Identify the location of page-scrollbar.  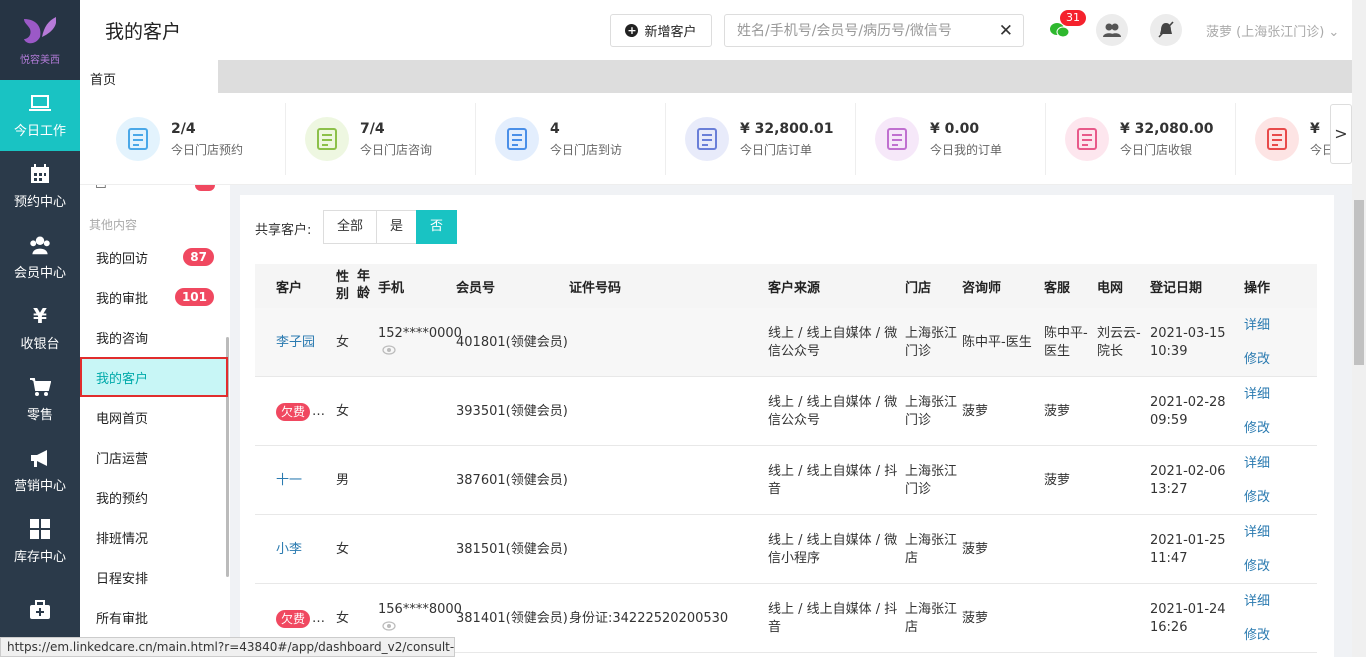
(1359, 328).